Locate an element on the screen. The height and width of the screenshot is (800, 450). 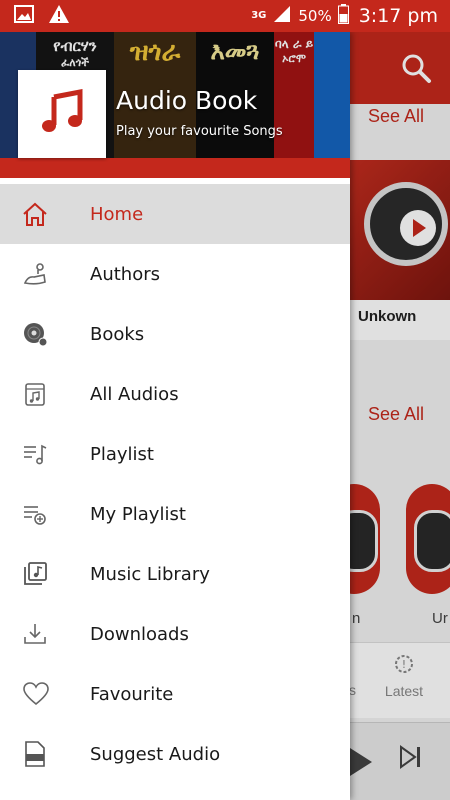
app-logo is located at coordinates (62, 114).